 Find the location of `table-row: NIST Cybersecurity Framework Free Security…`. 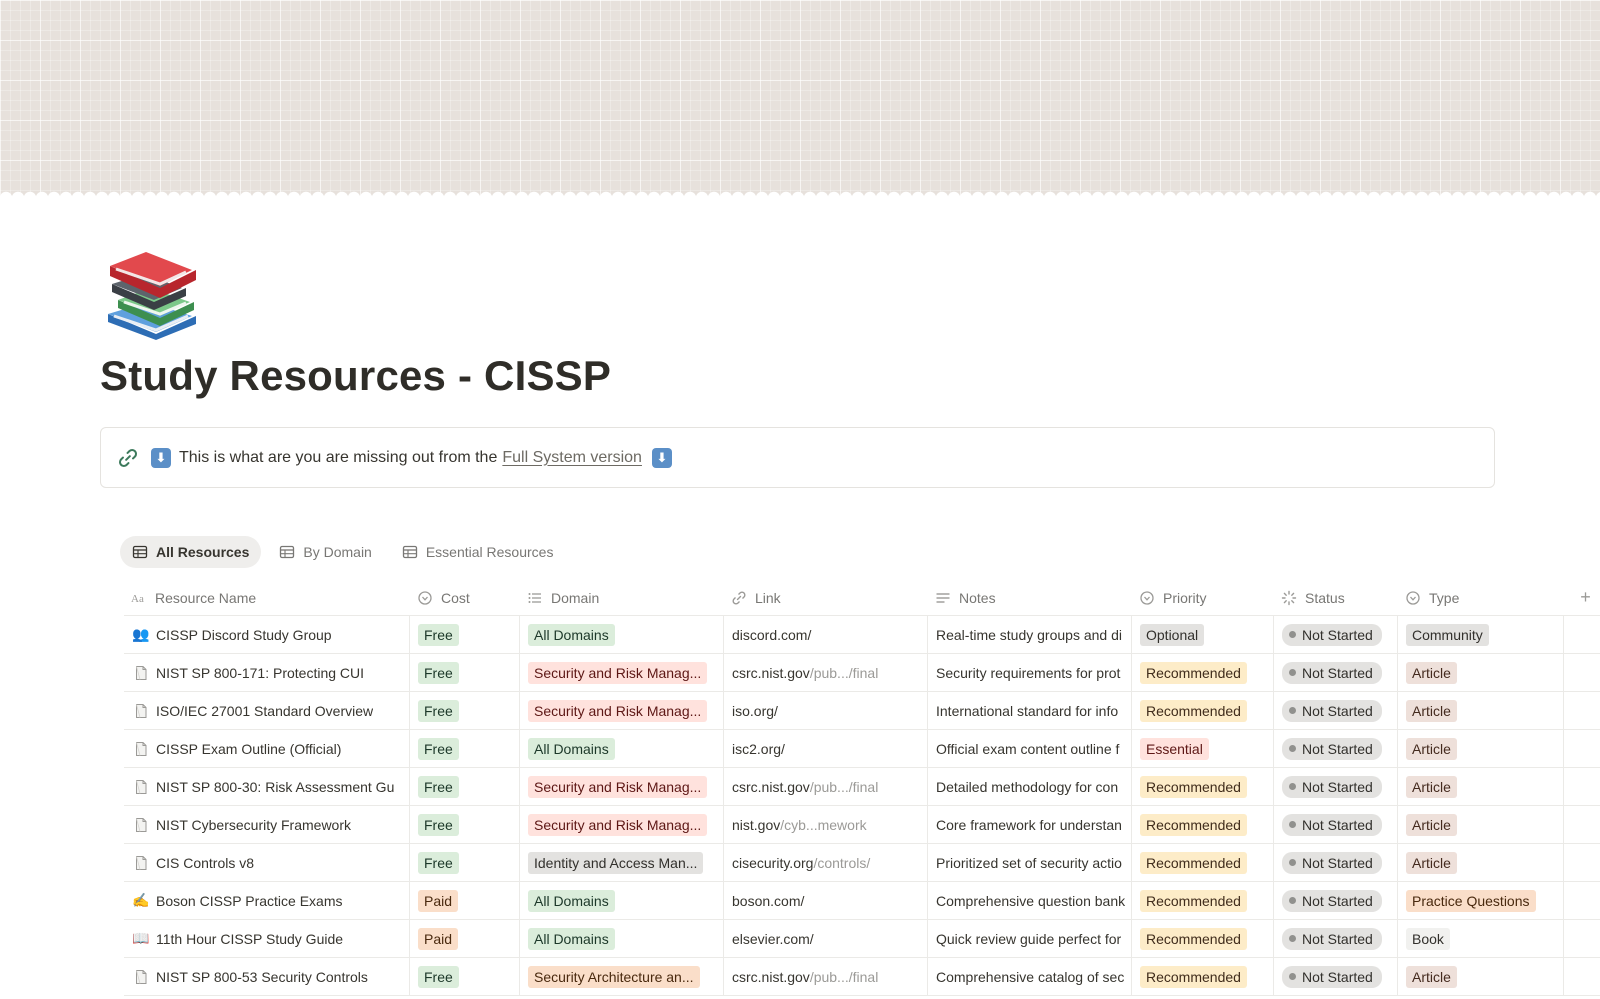

table-row: NIST Cybersecurity Framework Free Security… is located at coordinates (862, 825).